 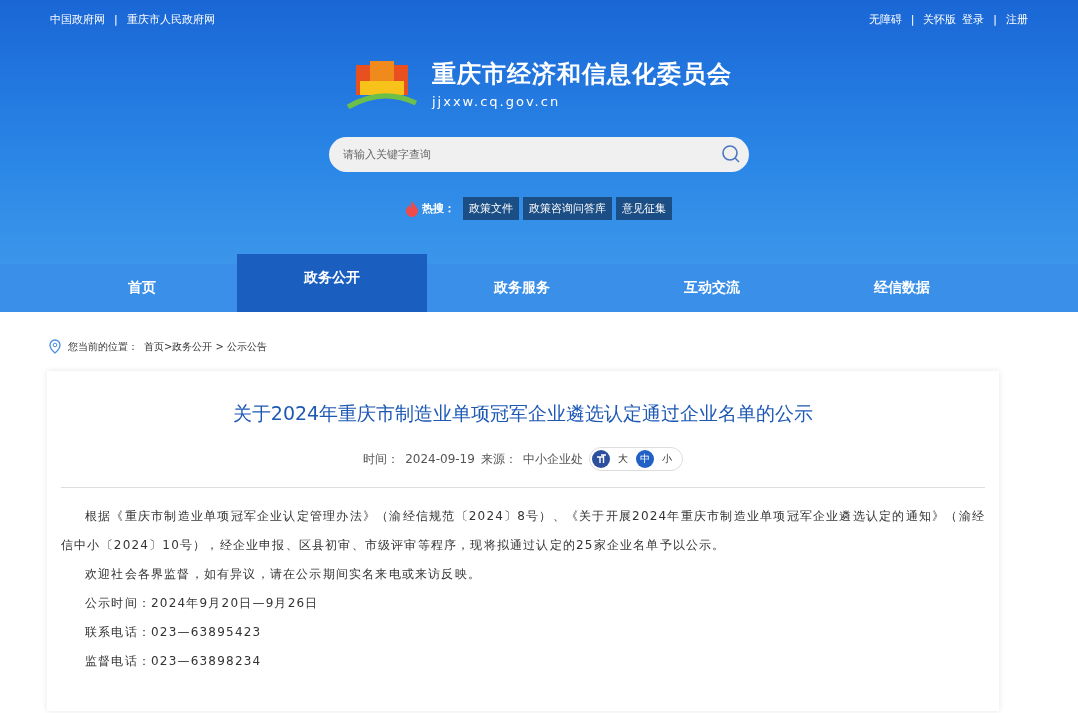 I want to click on nav-tab: 互动交流, so click(x=712, y=288).